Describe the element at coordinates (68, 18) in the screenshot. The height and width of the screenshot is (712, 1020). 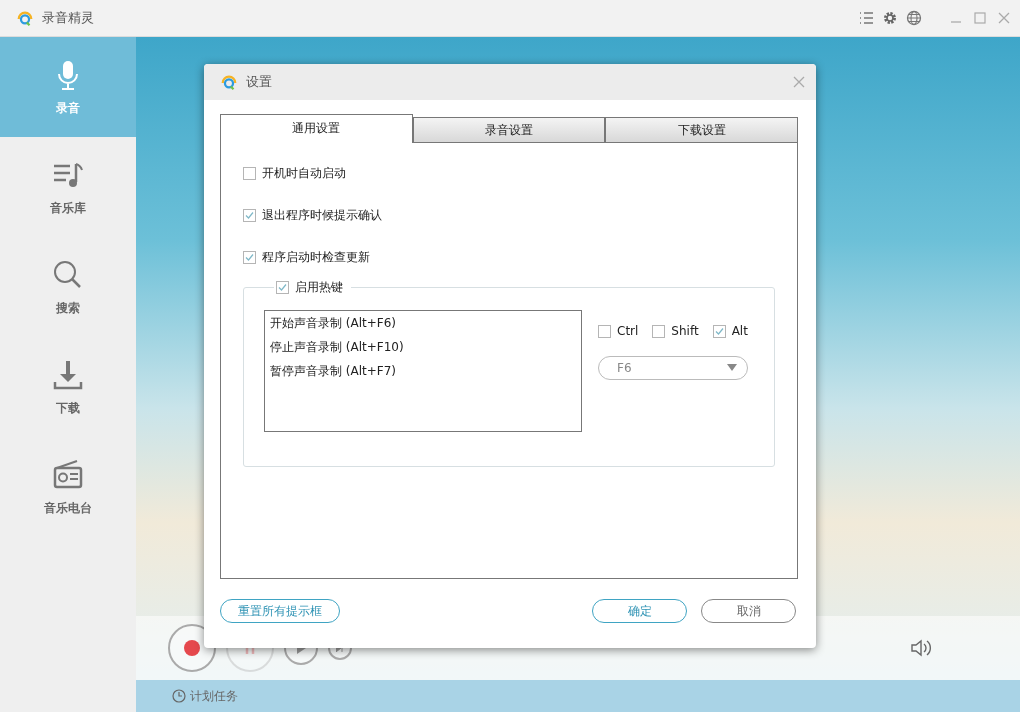
I see `app-title: 录音精灵` at that location.